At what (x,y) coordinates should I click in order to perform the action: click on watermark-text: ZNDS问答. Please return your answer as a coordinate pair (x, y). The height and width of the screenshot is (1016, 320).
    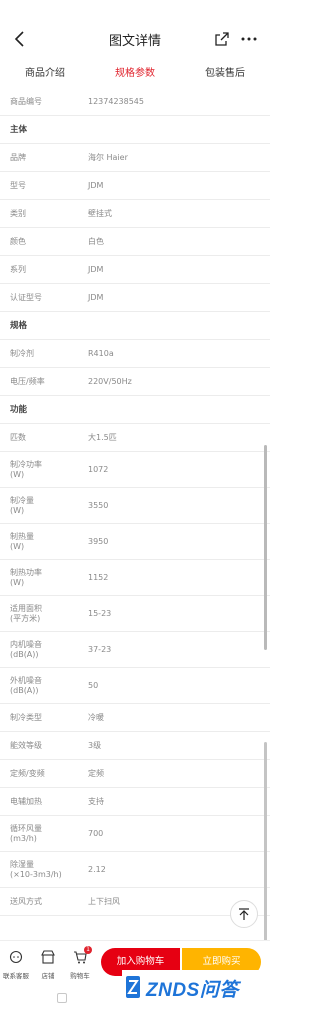
    Looking at the image, I should click on (192, 990).